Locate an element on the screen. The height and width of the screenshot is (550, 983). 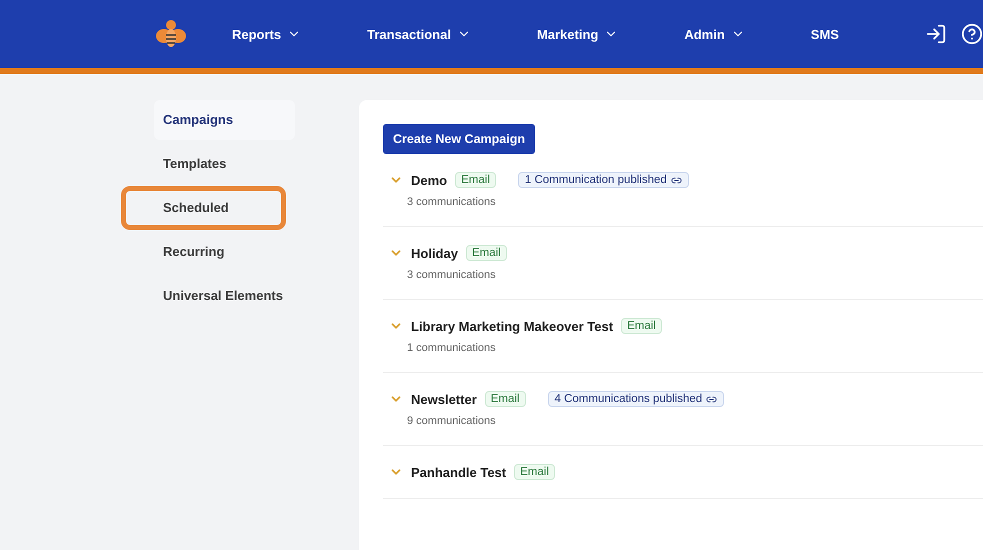
communications-count: 9 communications is located at coordinates (452, 421).